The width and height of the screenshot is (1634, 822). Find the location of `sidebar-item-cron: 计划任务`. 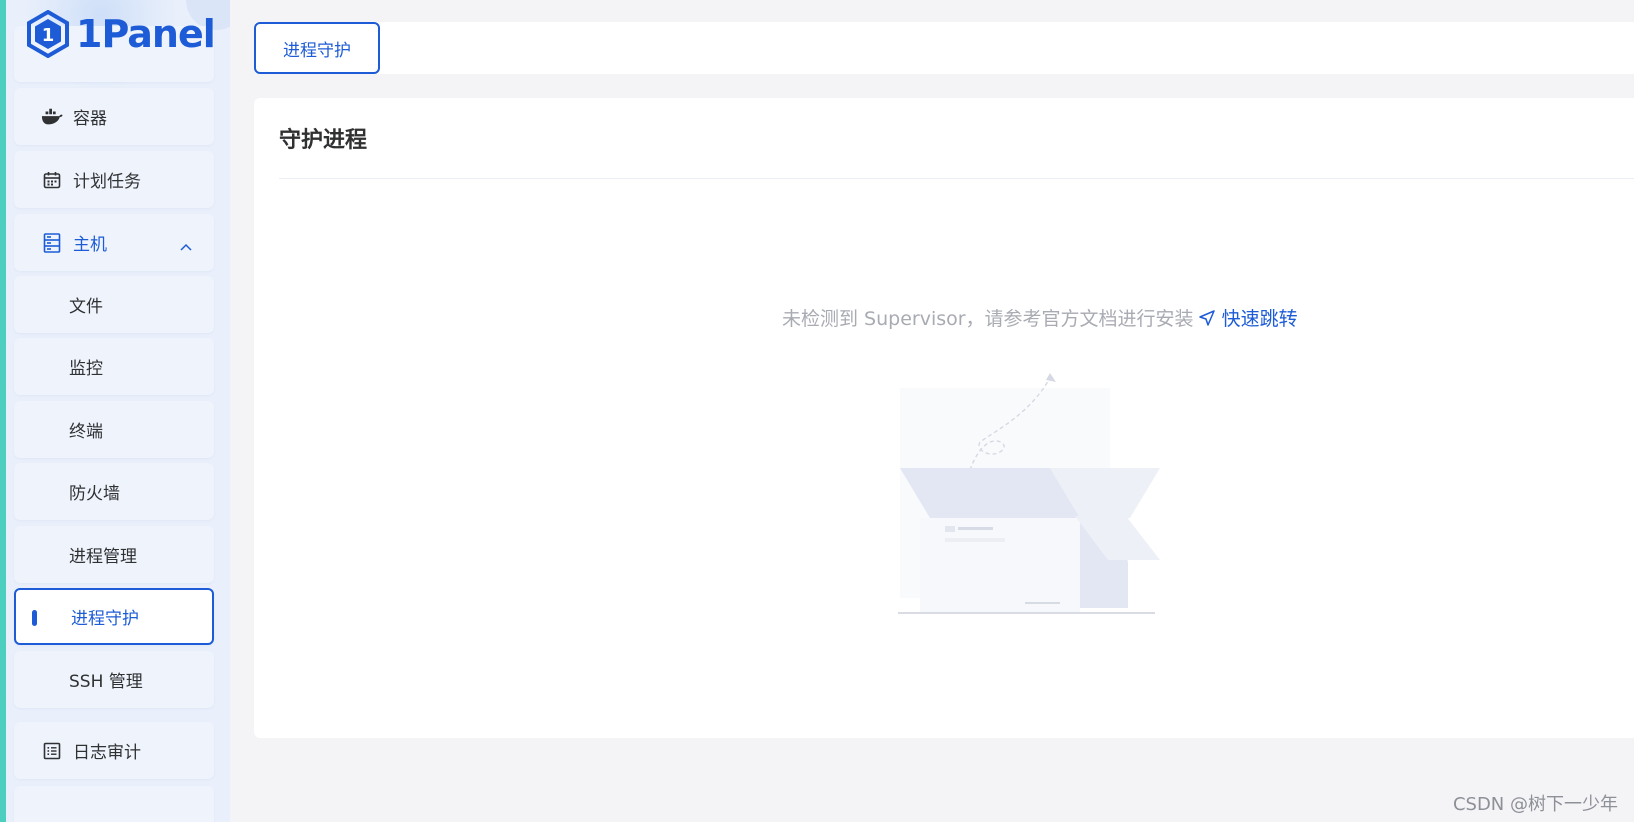

sidebar-item-cron: 计划任务 is located at coordinates (114, 179).